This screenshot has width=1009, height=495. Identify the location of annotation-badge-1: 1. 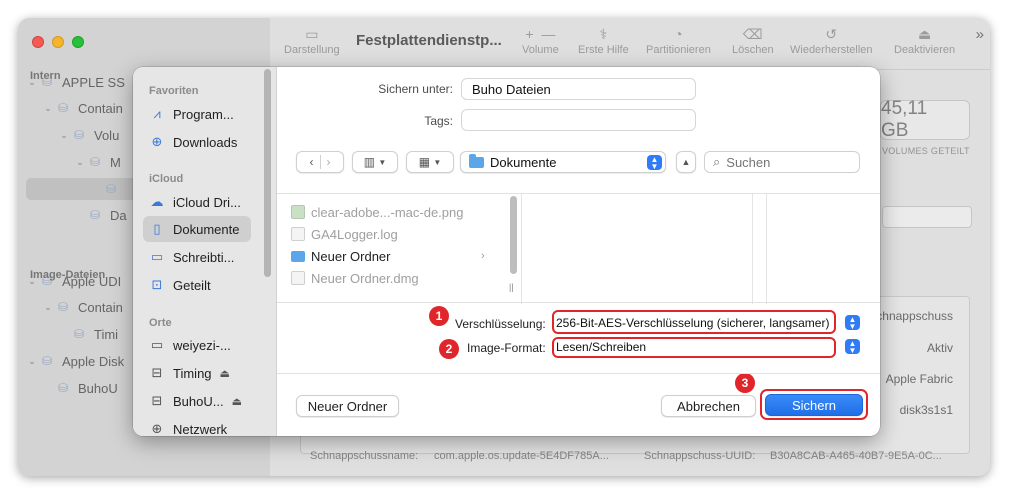
(439, 316).